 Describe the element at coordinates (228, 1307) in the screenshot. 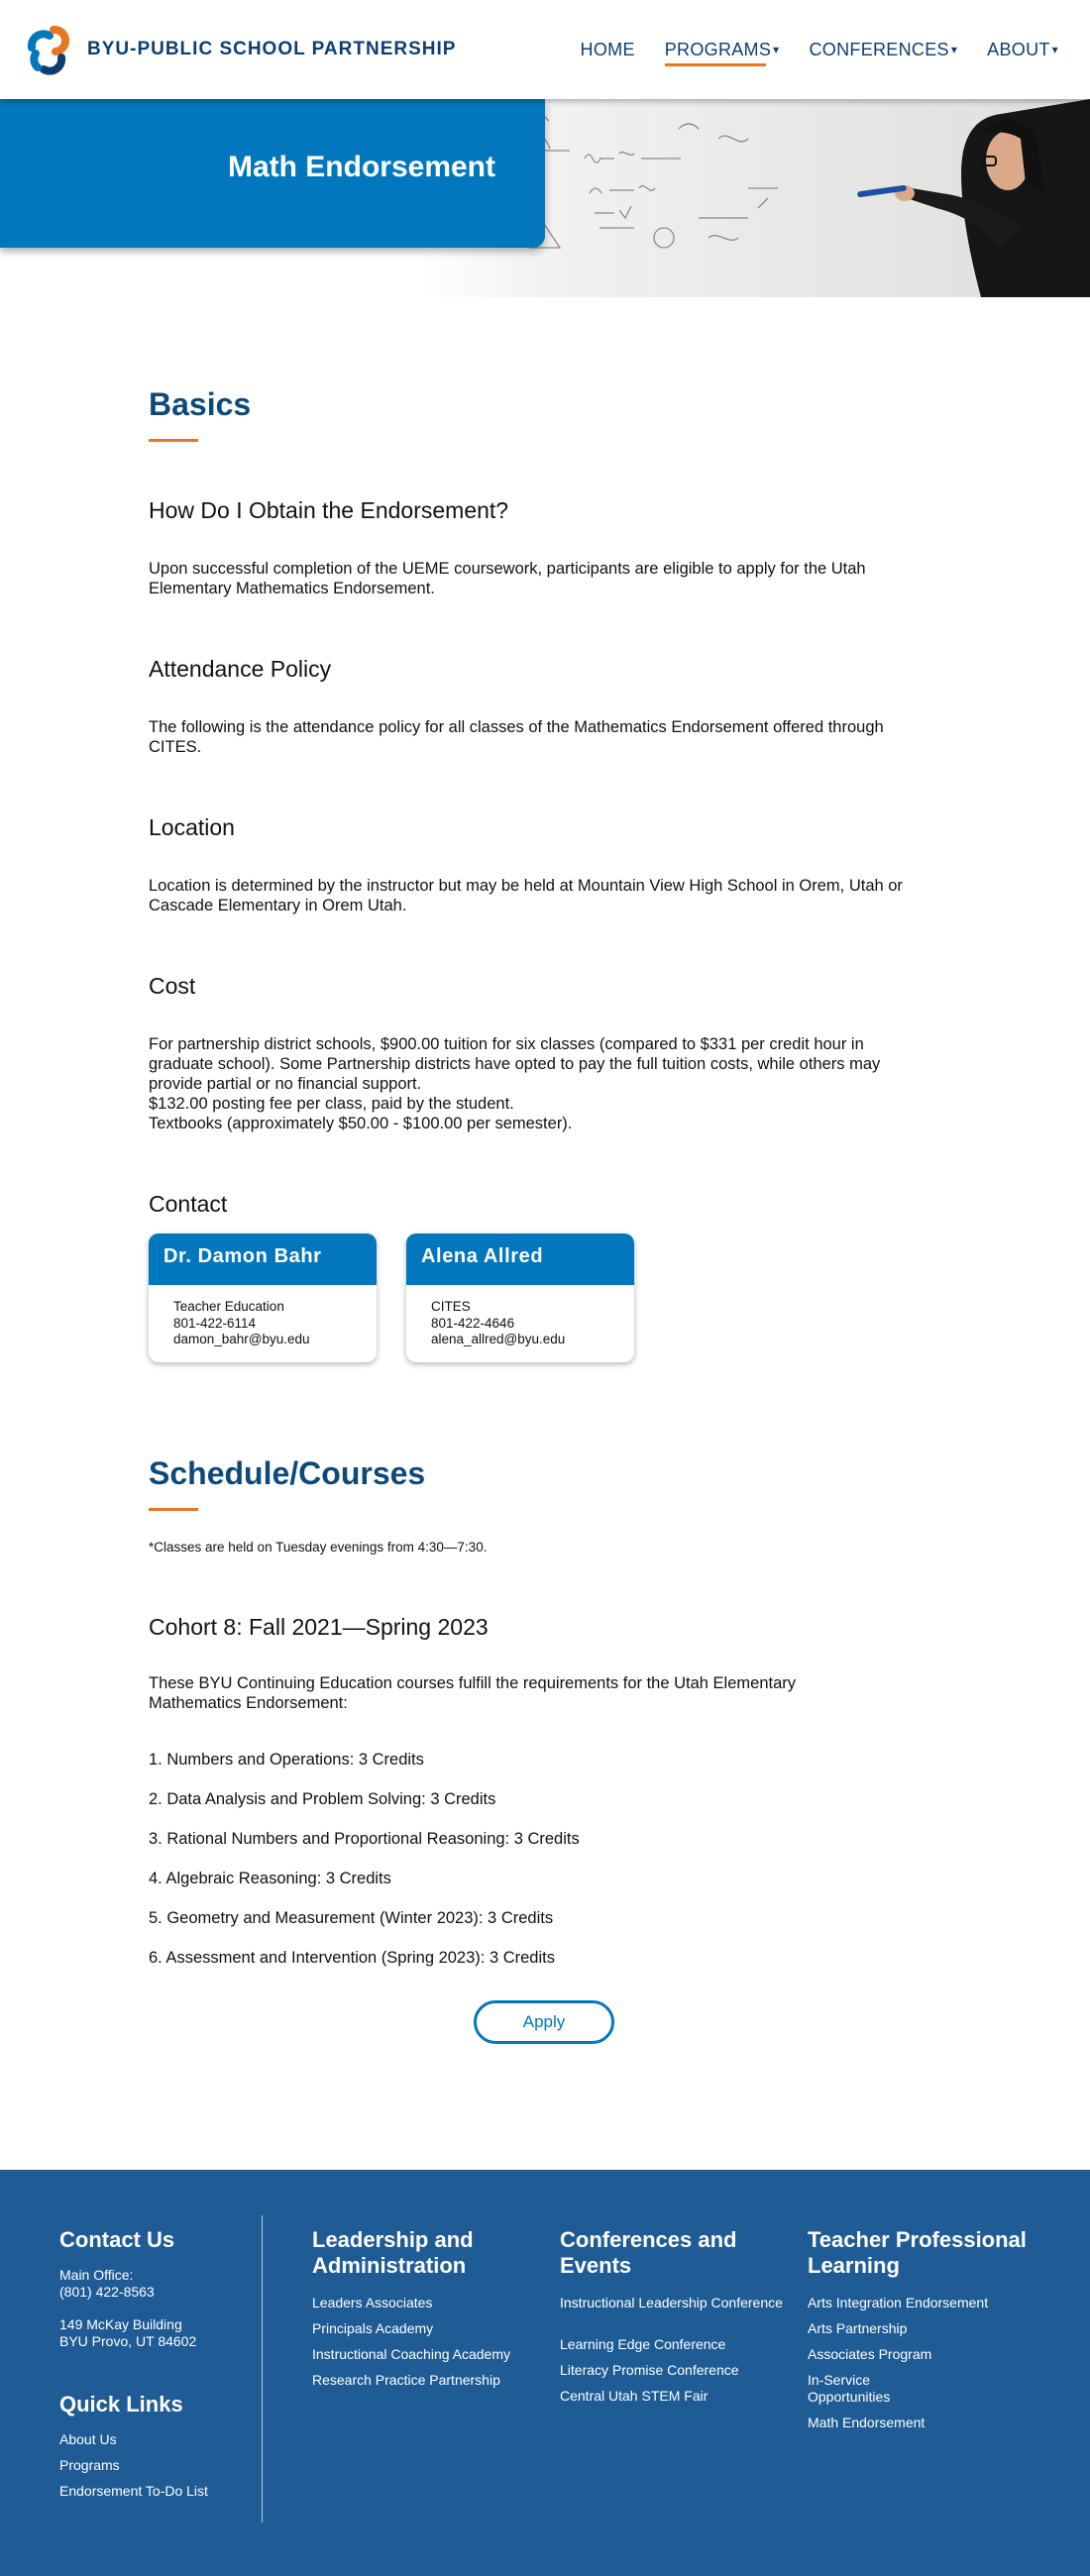

I see `contact-dept: Teacher Education` at that location.